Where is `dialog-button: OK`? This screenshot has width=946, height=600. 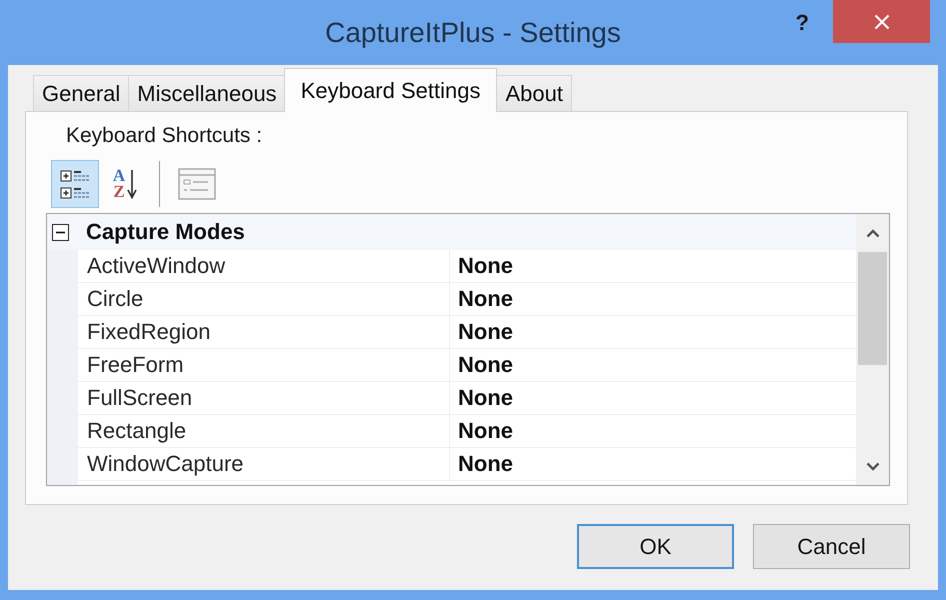 dialog-button: OK is located at coordinates (655, 546).